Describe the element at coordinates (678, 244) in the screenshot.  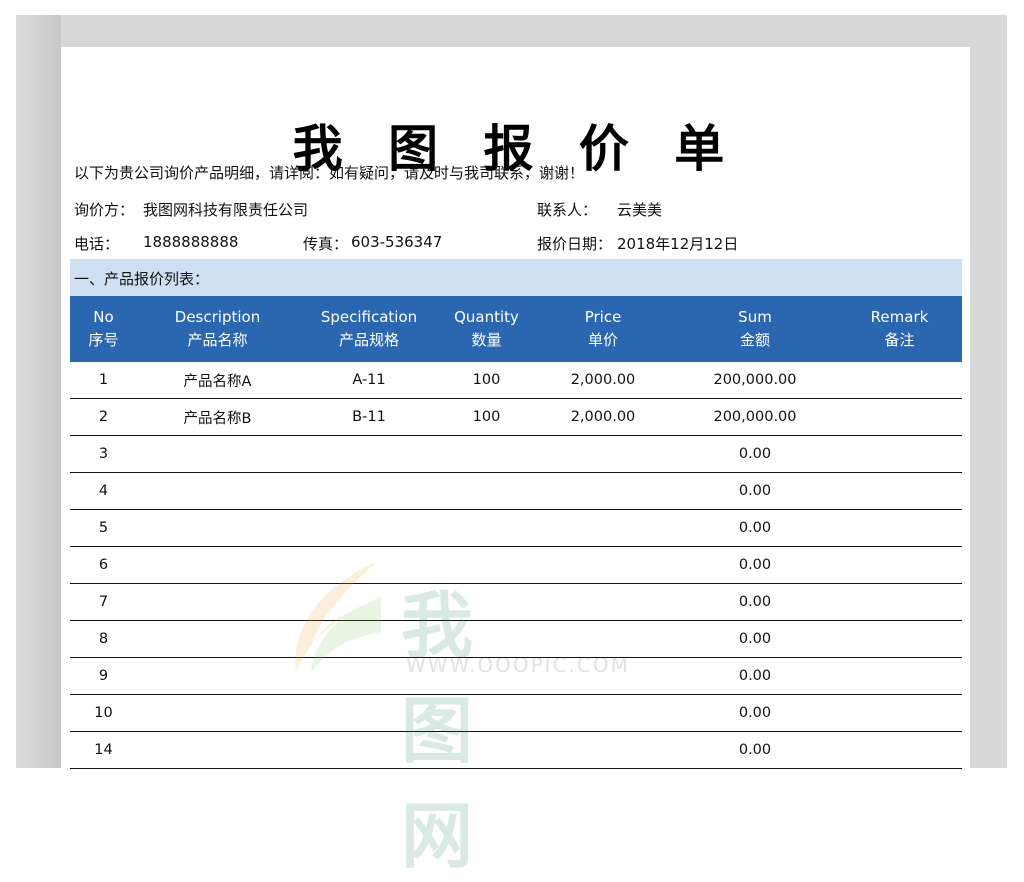
I see `date-value: 2018年12月12日` at that location.